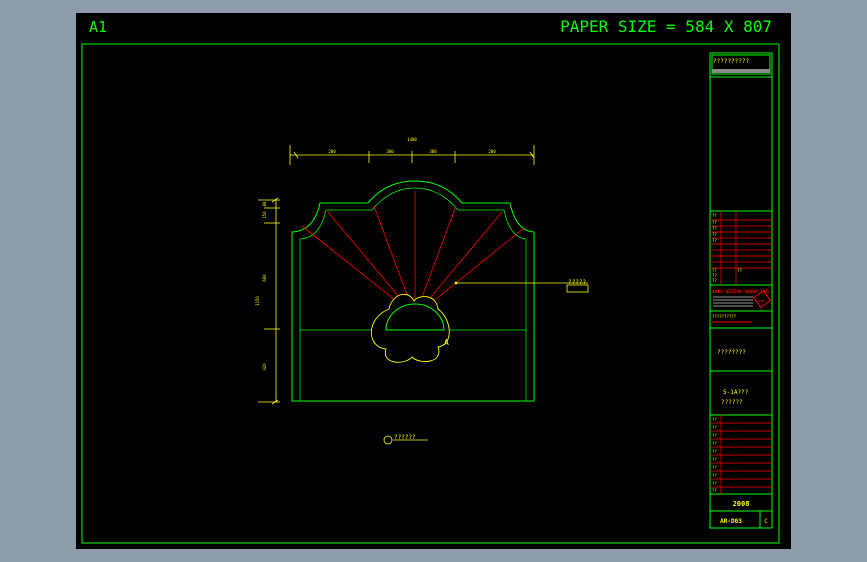  I want to click on table-b-row-5: ??, so click(714, 451).